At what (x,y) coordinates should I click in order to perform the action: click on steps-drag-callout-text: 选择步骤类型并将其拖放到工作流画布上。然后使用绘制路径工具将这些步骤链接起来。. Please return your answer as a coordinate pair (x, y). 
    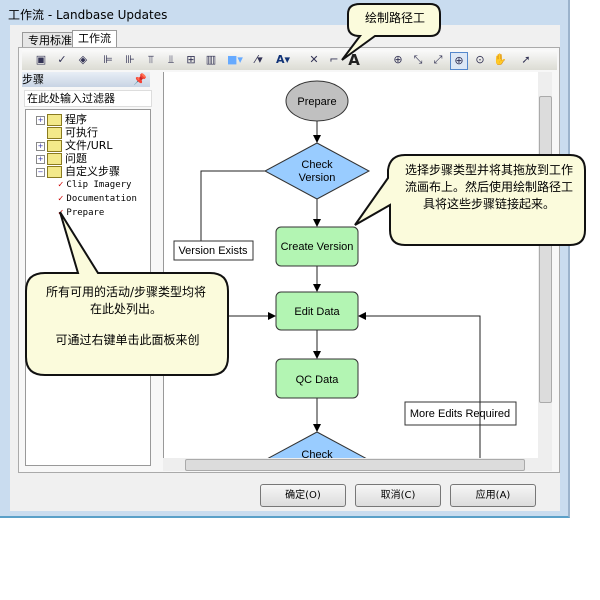
    Looking at the image, I should click on (488, 187).